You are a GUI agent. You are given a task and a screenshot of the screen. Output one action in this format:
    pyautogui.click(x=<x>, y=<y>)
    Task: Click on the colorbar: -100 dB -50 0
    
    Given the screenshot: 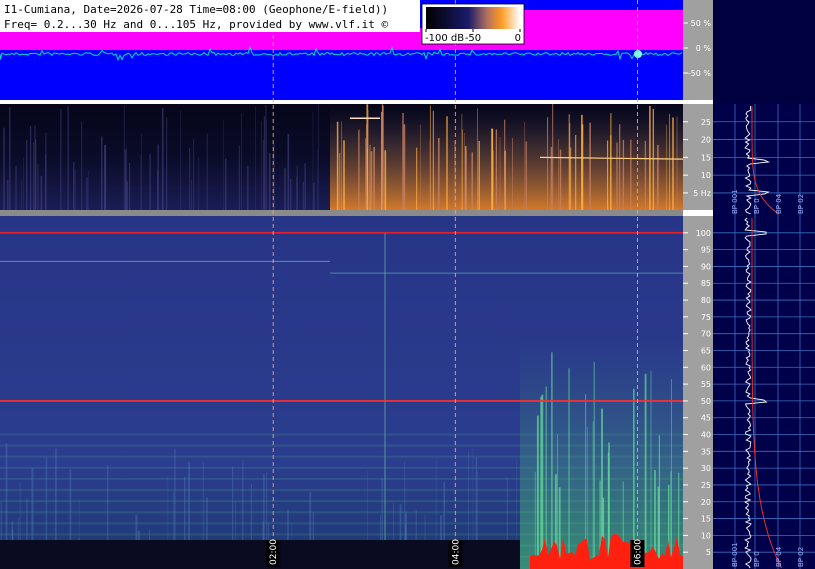 What is the action you would take?
    pyautogui.click(x=473, y=24)
    